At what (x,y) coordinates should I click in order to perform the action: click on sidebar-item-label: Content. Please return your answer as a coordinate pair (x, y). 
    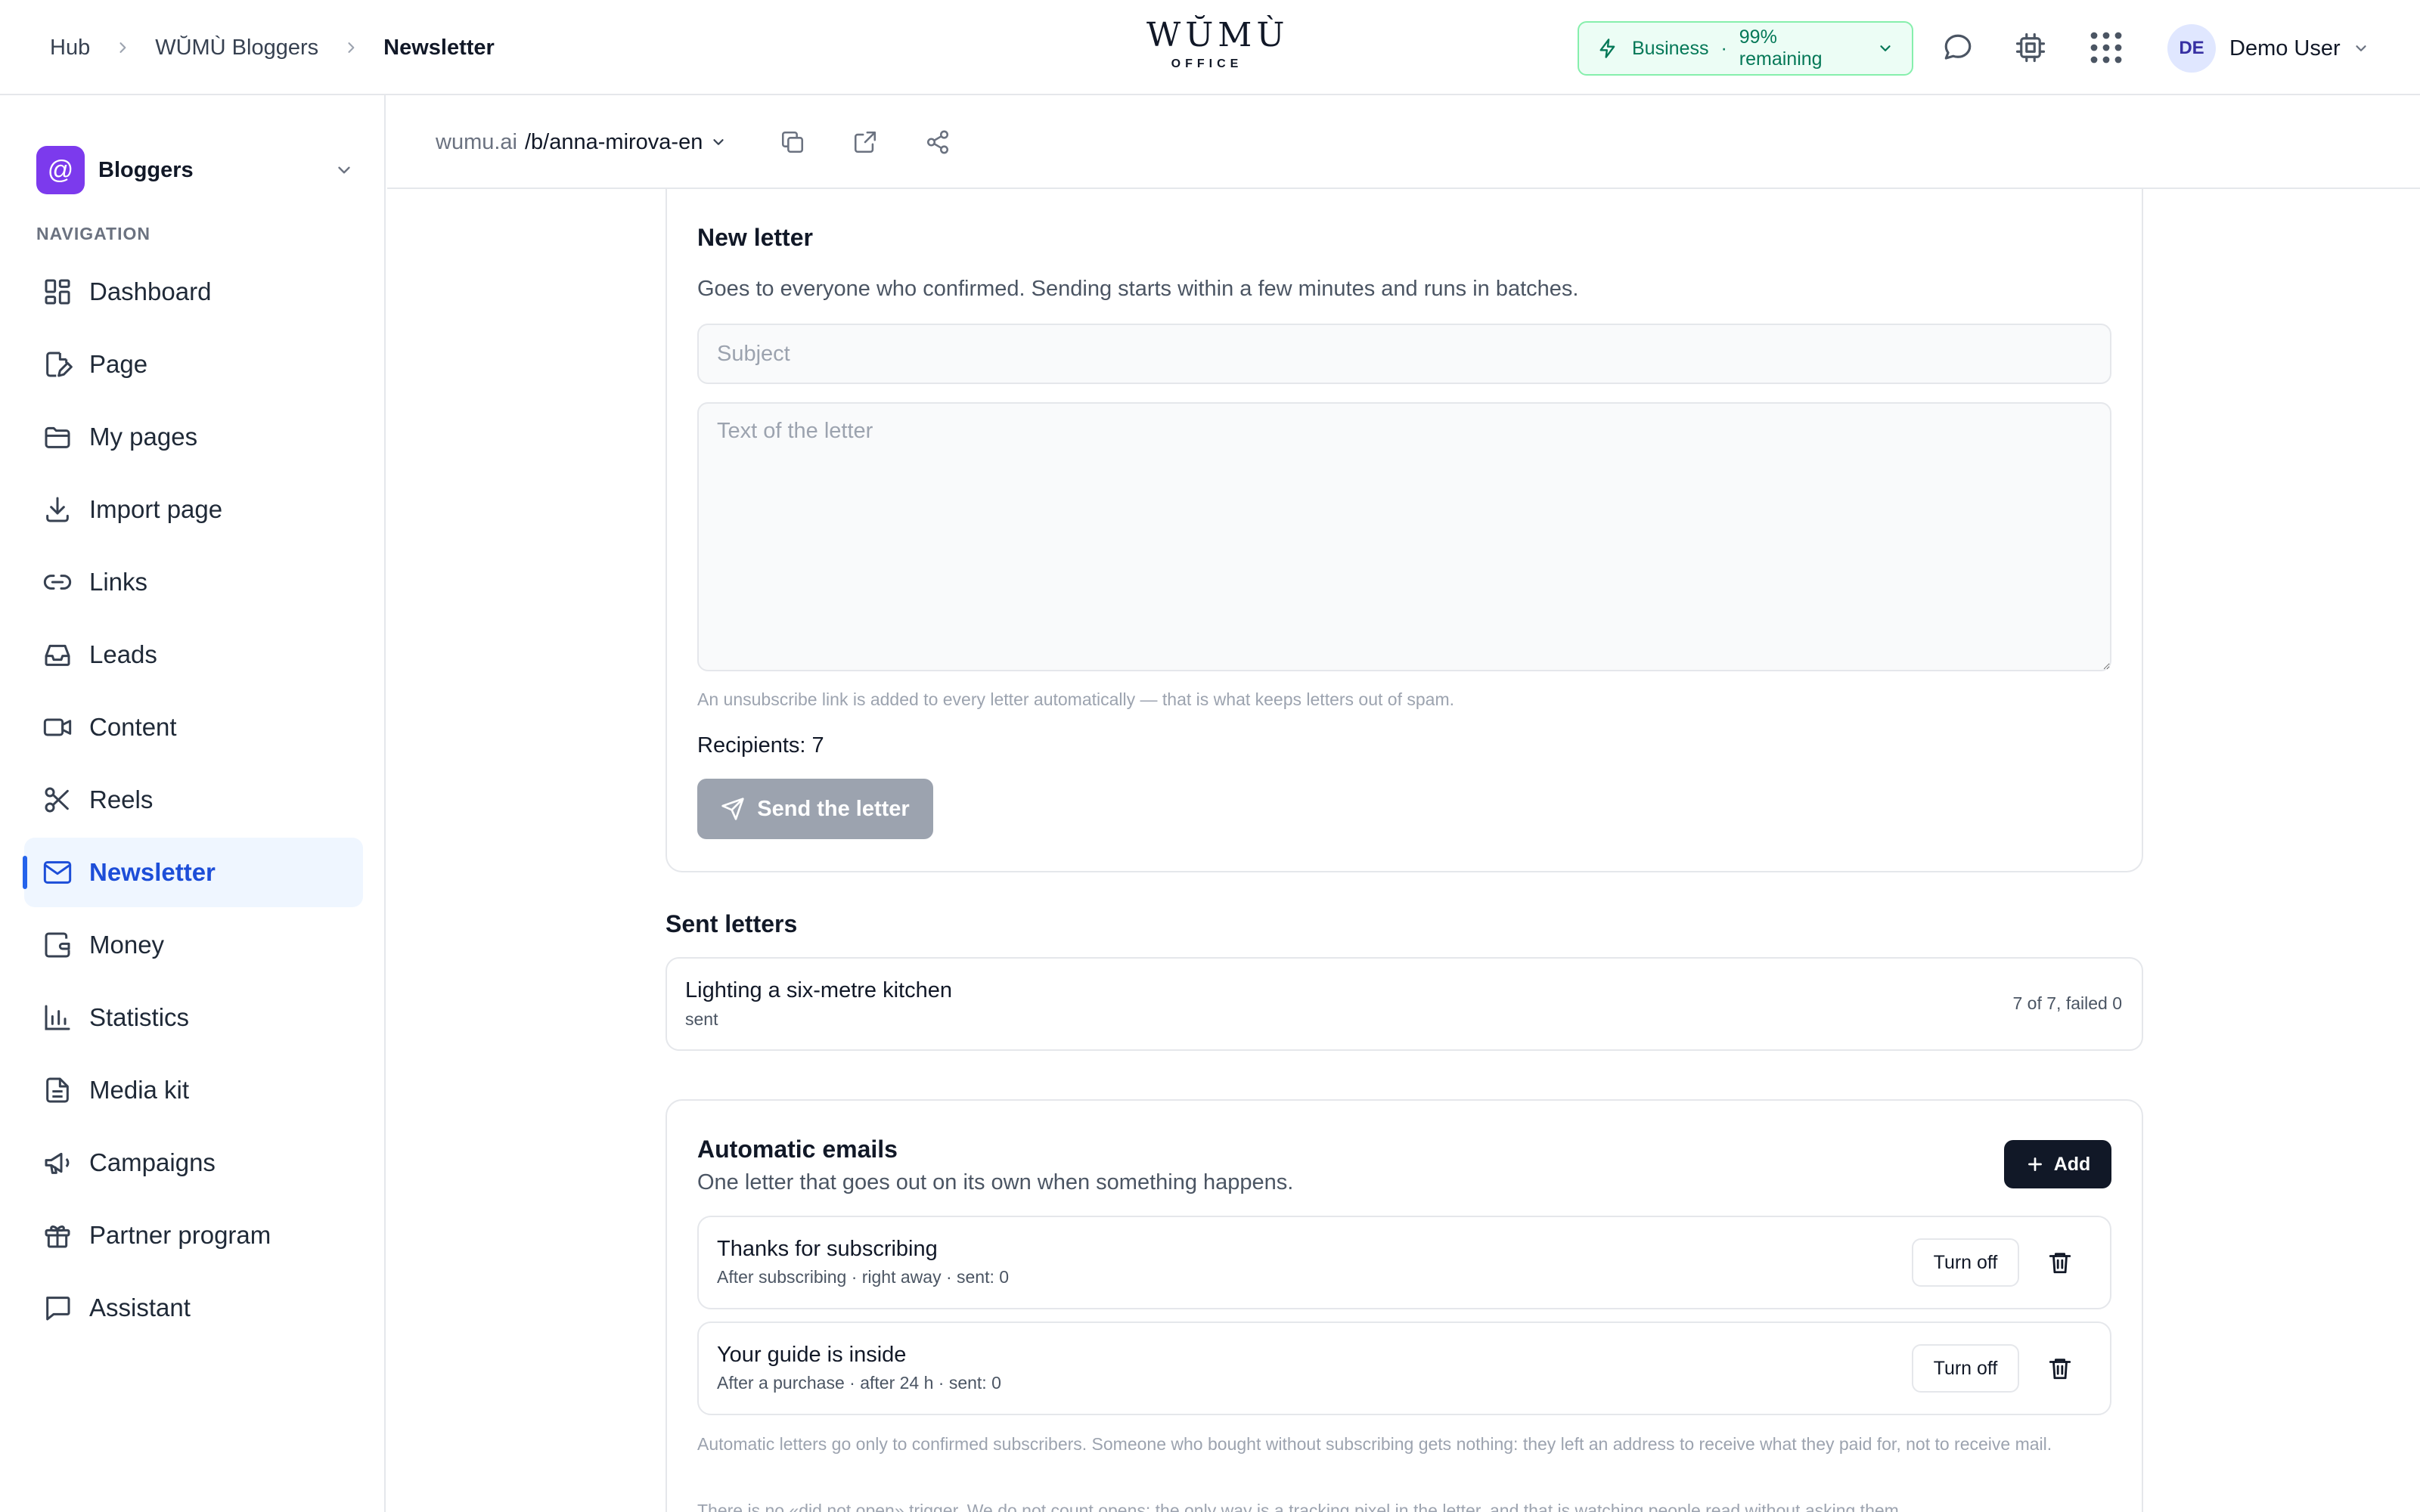
    Looking at the image, I should click on (133, 727).